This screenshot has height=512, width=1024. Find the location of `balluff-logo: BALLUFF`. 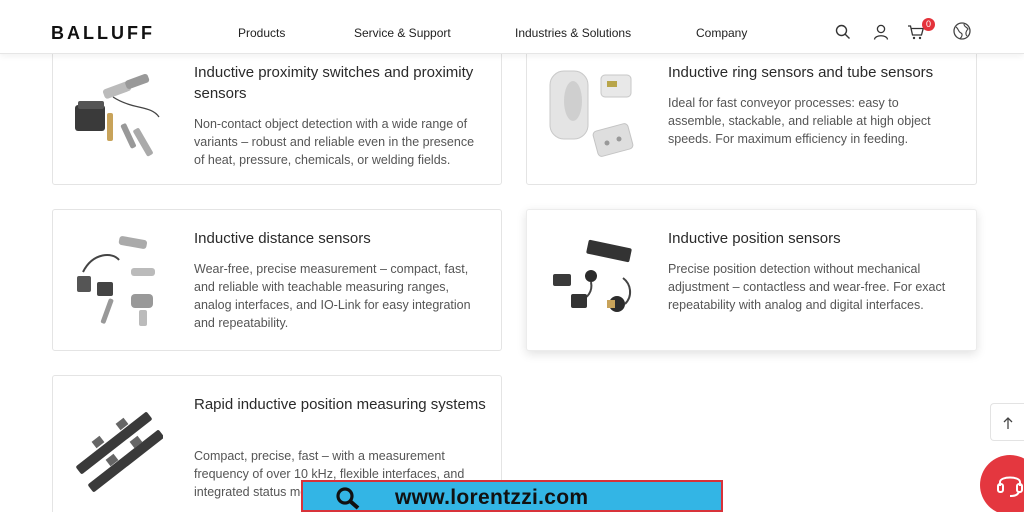

balluff-logo: BALLUFF is located at coordinates (103, 33).